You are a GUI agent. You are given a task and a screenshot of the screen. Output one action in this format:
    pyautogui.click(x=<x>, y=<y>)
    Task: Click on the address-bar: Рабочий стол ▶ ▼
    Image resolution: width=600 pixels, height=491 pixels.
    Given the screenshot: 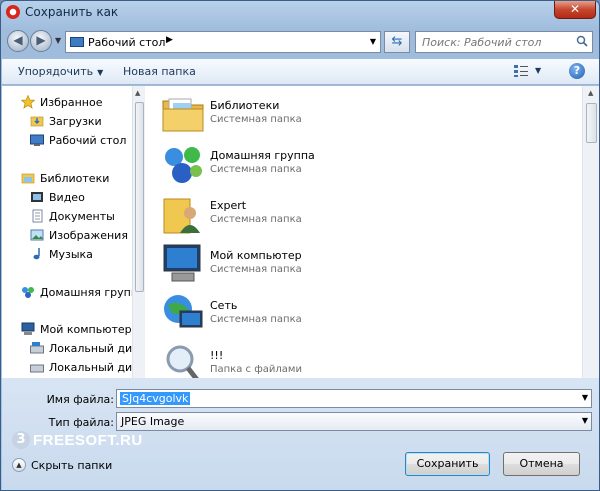 What is the action you would take?
    pyautogui.click(x=223, y=42)
    